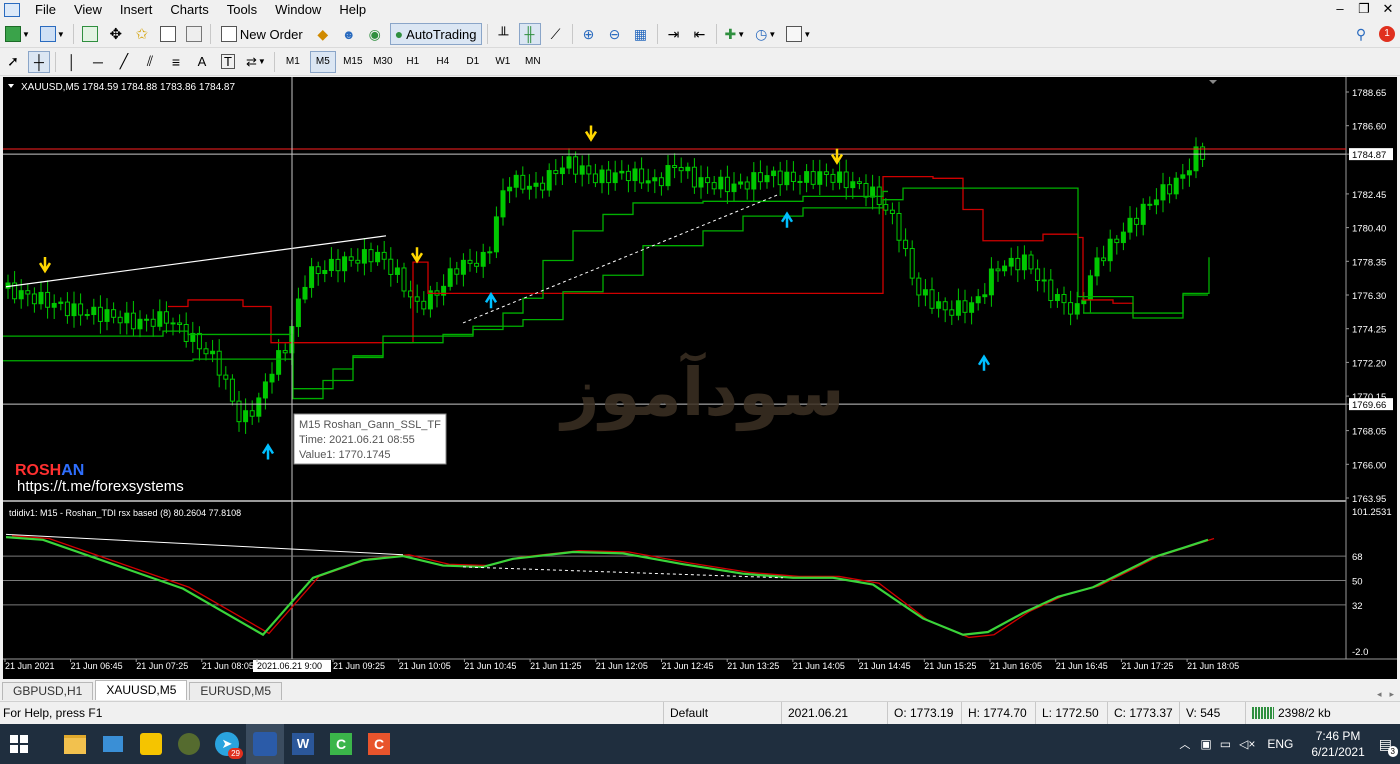  I want to click on candlestick-button: ╫, so click(529, 34).